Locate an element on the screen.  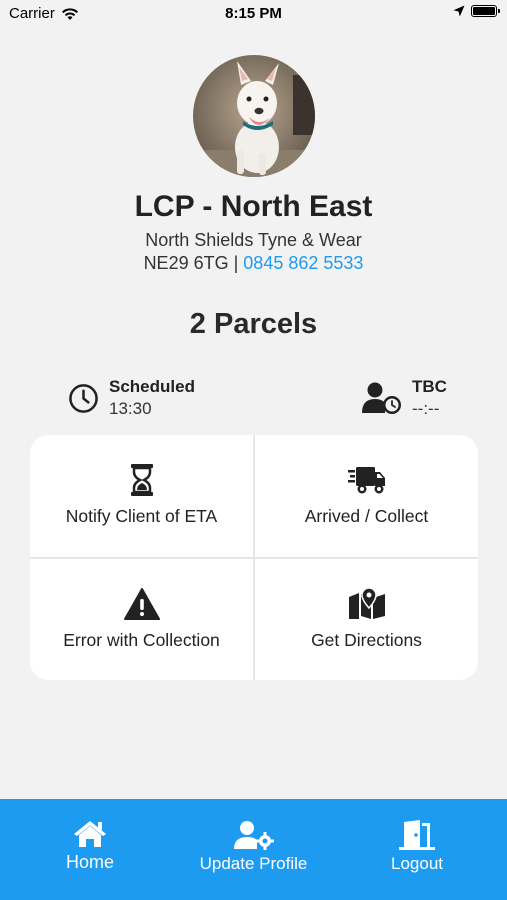
door-icon is located at coordinates (417, 835).